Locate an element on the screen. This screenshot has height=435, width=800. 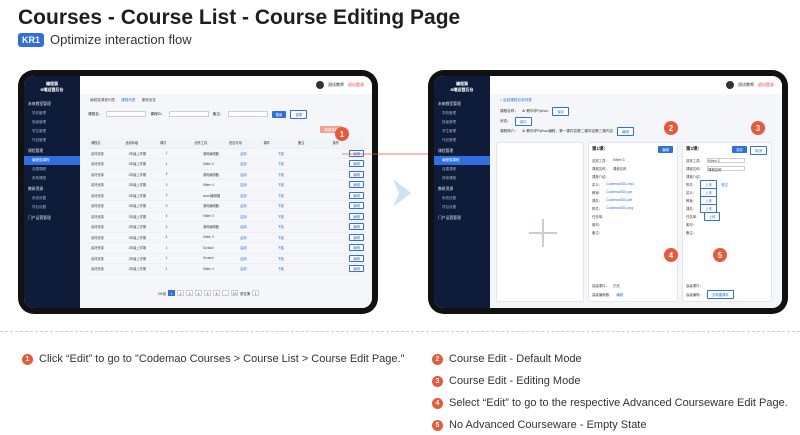
tab-codemao-list: 编程猫课程列表 is located at coordinates (102, 100).